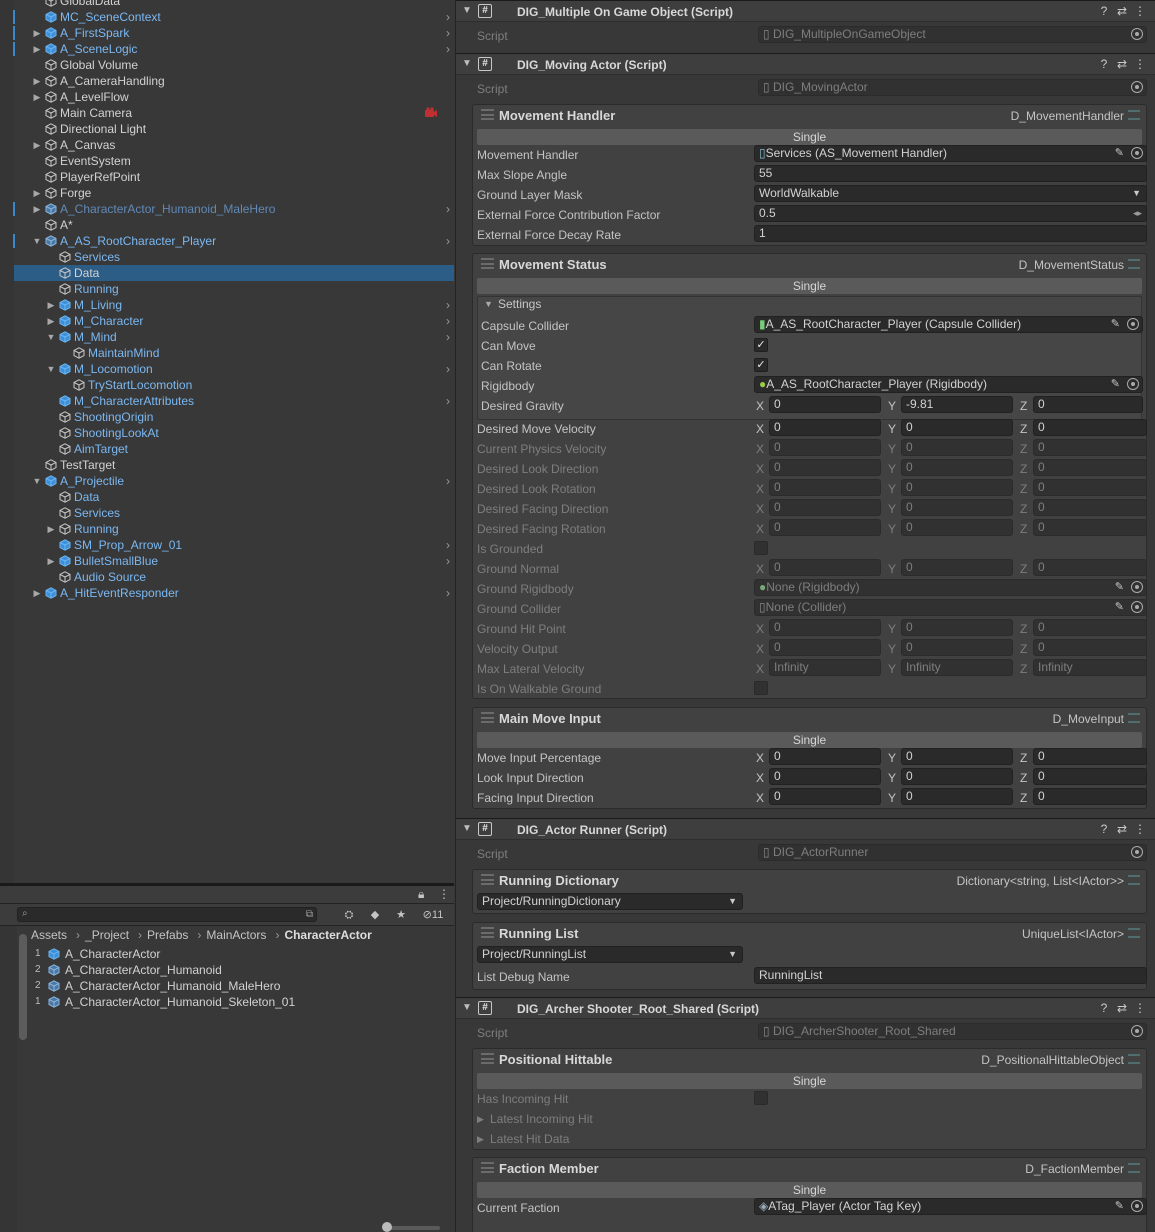 Image resolution: width=1155 pixels, height=1232 pixels. What do you see at coordinates (234, 81) in the screenshot?
I see `hierarchy-row: ▶ A_CameraHandling` at bounding box center [234, 81].